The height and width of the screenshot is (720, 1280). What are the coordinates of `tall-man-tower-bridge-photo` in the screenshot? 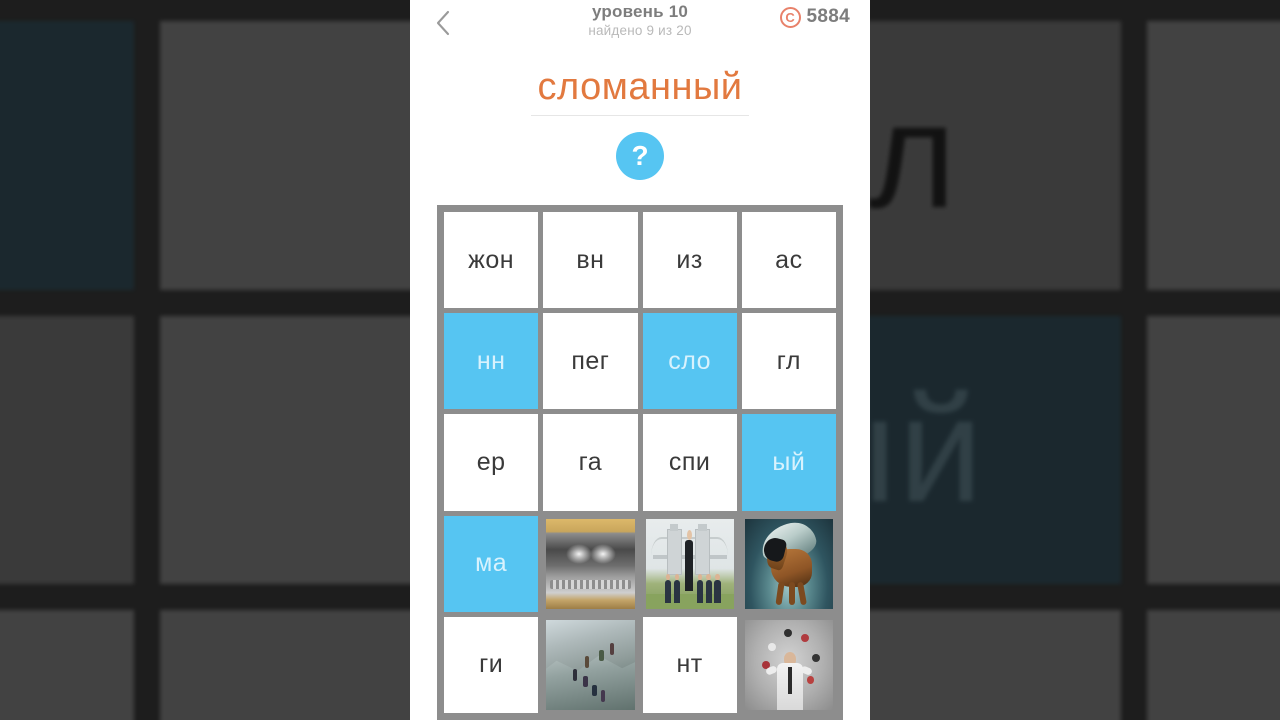 It's located at (690, 564).